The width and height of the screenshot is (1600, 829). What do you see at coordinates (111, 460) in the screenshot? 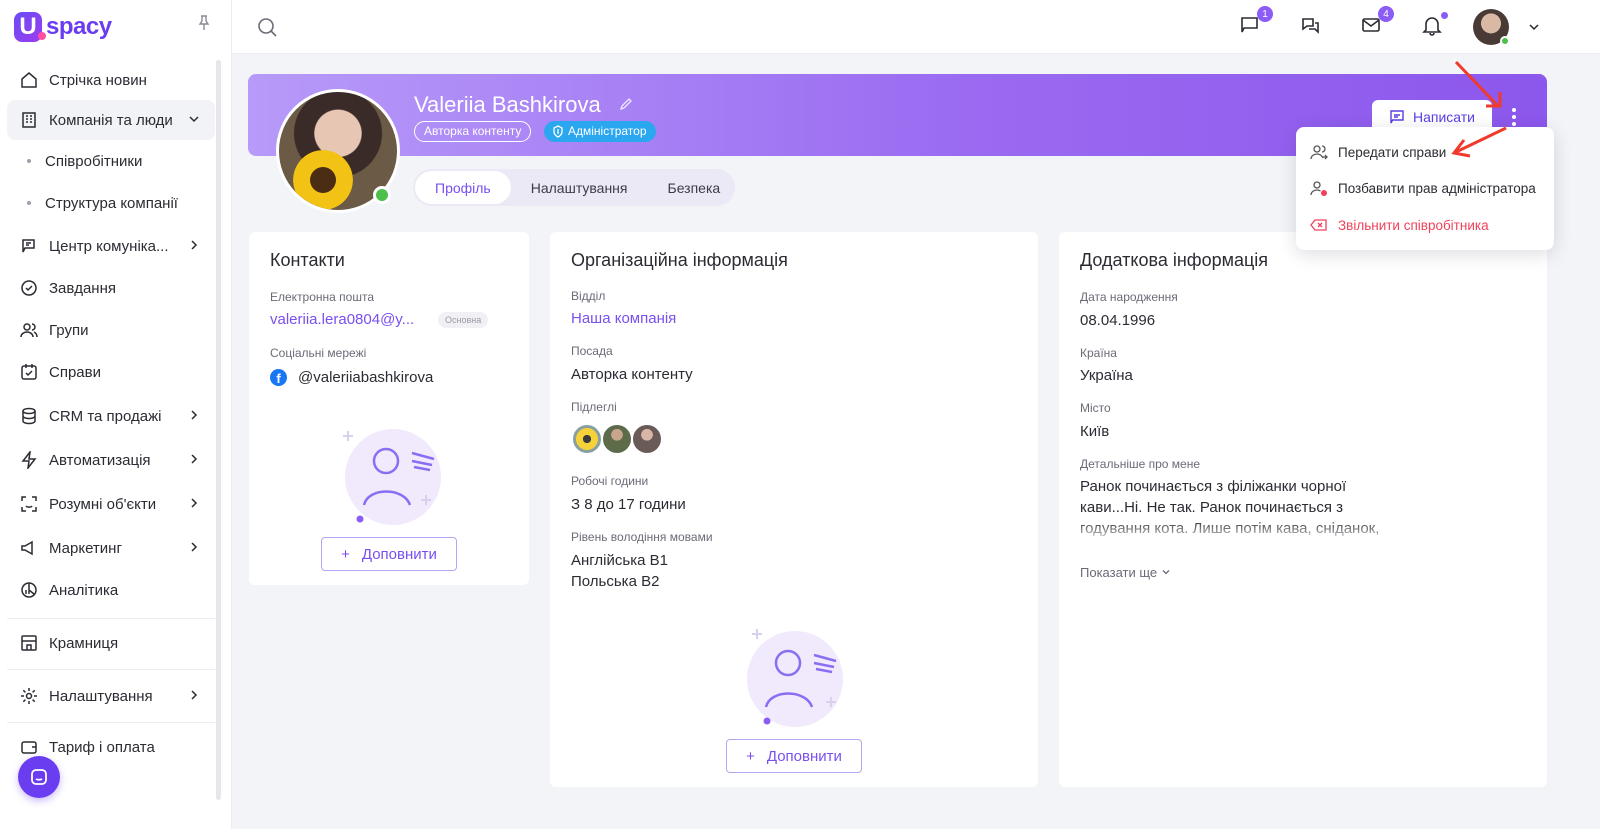
I see `sidebar-item-automation: Автоматизація` at bounding box center [111, 460].